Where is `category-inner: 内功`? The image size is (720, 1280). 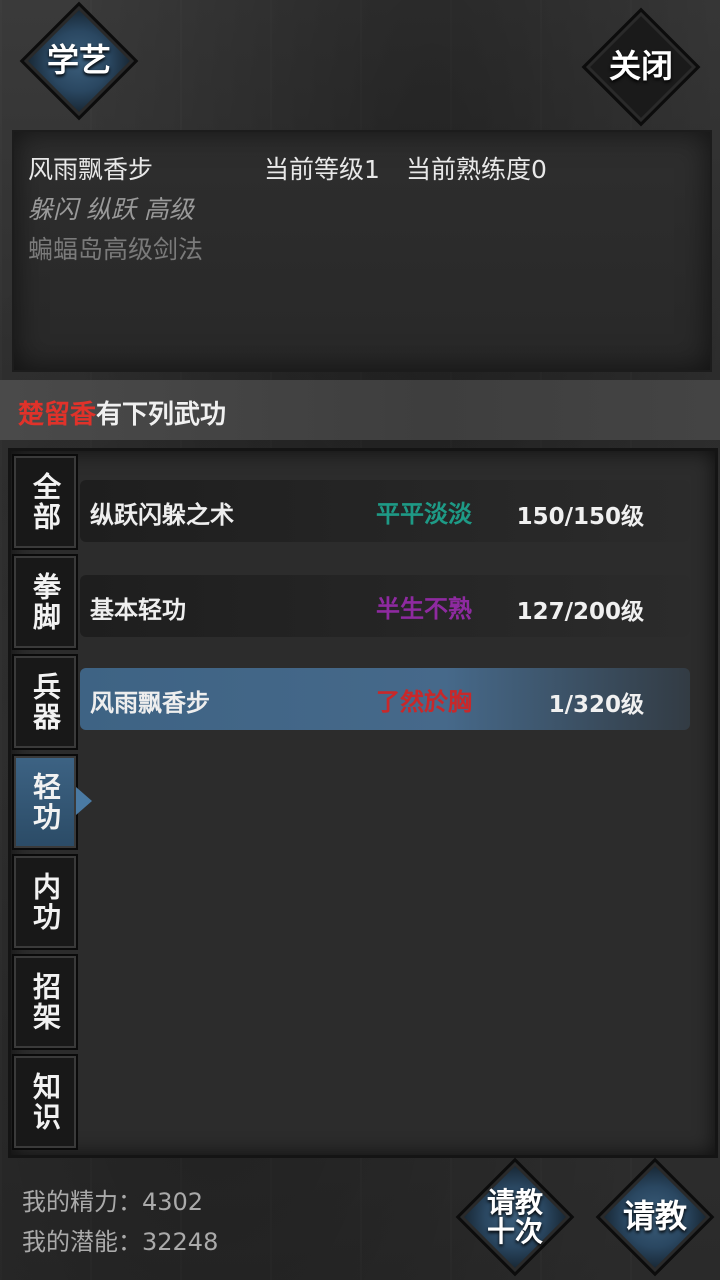
category-inner: 内功 is located at coordinates (45, 902).